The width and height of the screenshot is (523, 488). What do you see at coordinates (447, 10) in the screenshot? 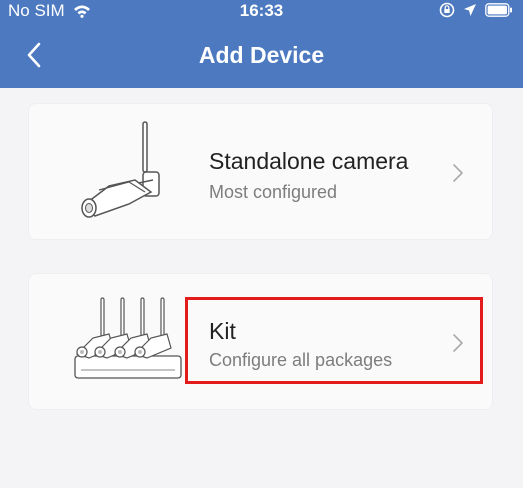
I see `orientation-lock-icon` at bounding box center [447, 10].